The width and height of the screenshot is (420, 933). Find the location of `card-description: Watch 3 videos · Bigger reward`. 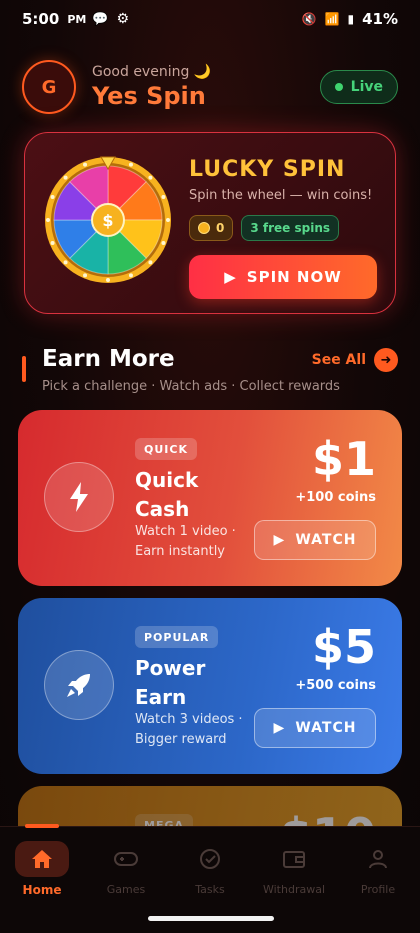

card-description: Watch 3 videos · Bigger reward is located at coordinates (189, 729).